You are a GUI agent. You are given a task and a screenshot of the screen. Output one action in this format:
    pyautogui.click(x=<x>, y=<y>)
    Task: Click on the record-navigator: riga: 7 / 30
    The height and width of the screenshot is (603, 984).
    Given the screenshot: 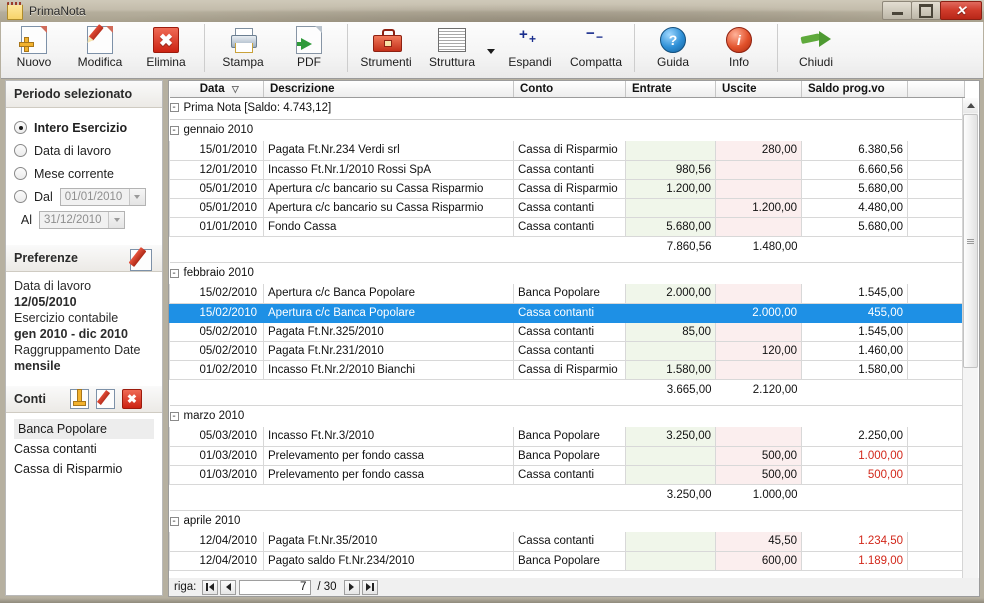 What is the action you would take?
    pyautogui.click(x=574, y=587)
    